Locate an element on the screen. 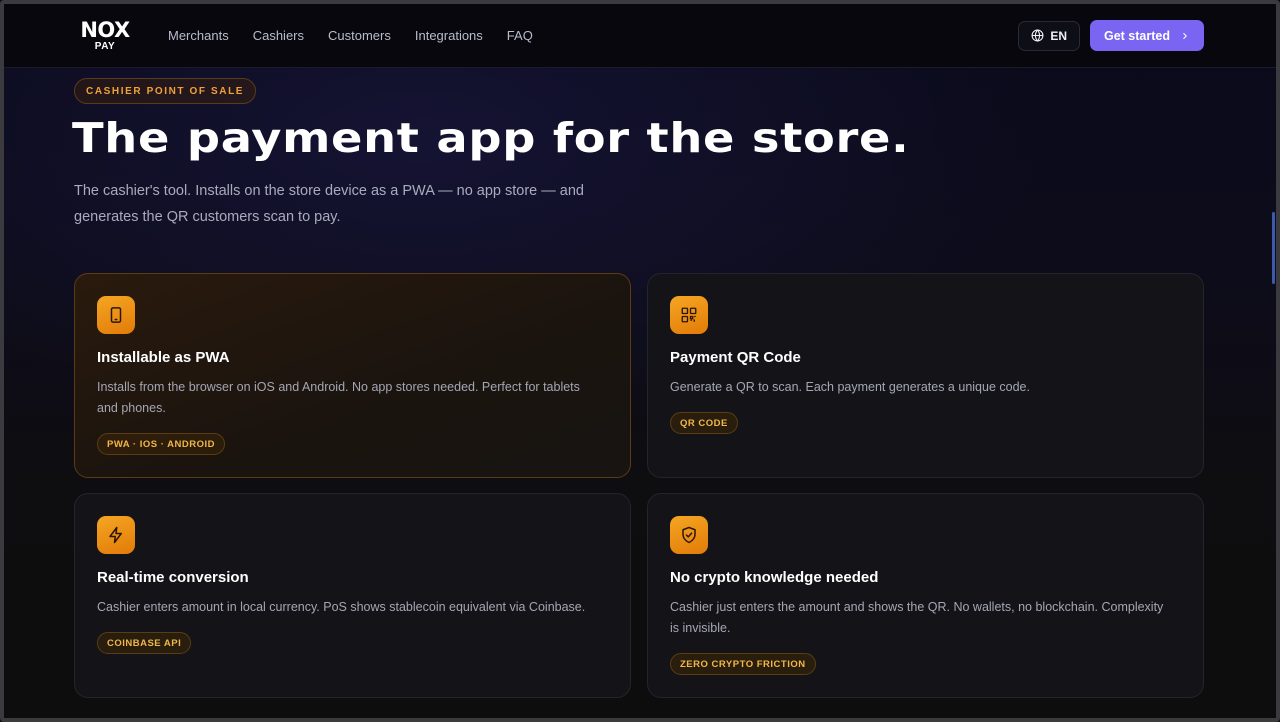 The width and height of the screenshot is (1280, 722). shield-check-icon is located at coordinates (689, 535).